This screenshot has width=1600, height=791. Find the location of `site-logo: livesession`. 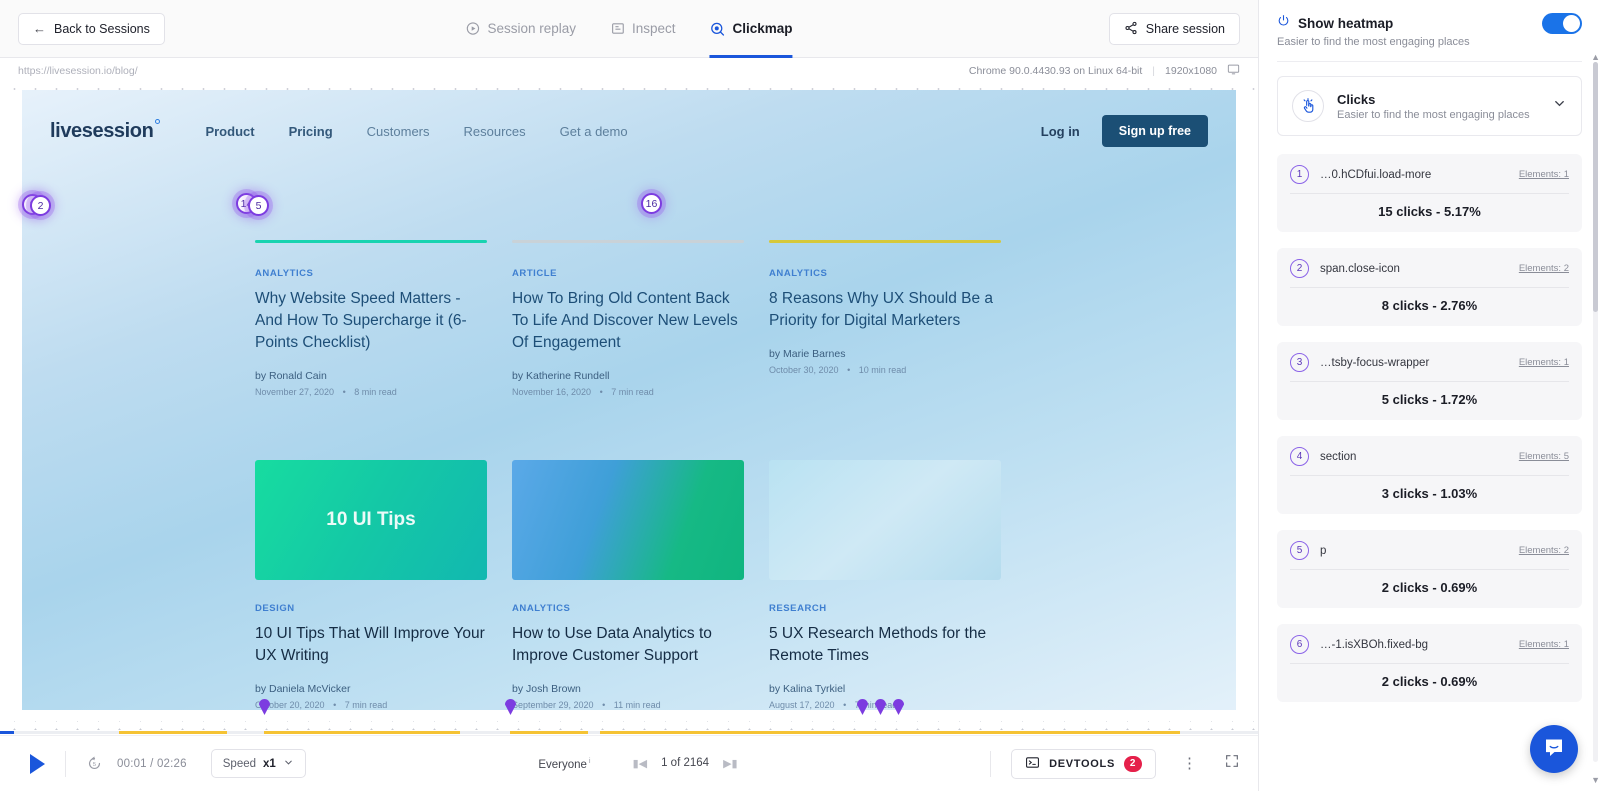

site-logo: livesession is located at coordinates (105, 130).